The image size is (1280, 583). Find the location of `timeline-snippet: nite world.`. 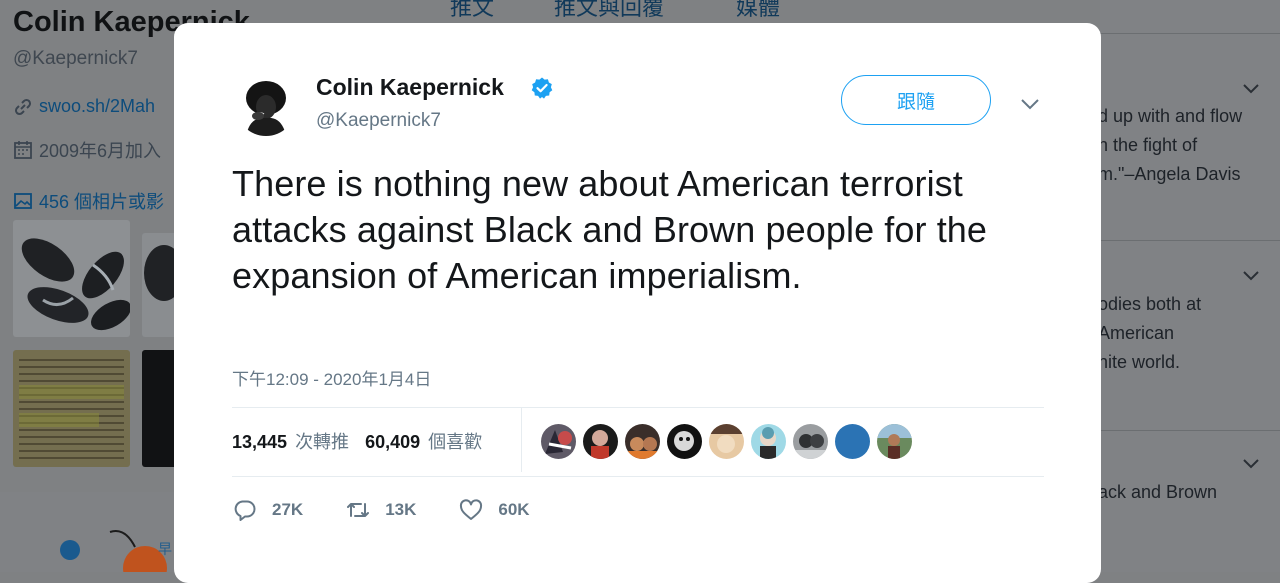

timeline-snippet: nite world. is located at coordinates (1139, 362).